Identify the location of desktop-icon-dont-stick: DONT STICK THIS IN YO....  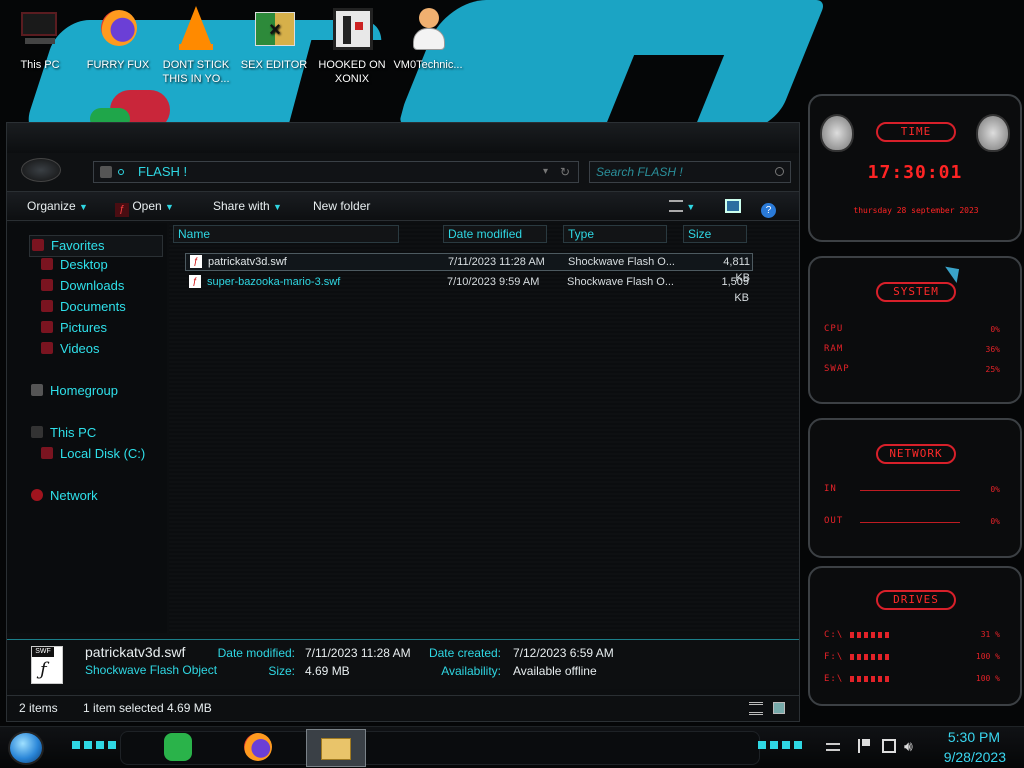
(196, 46).